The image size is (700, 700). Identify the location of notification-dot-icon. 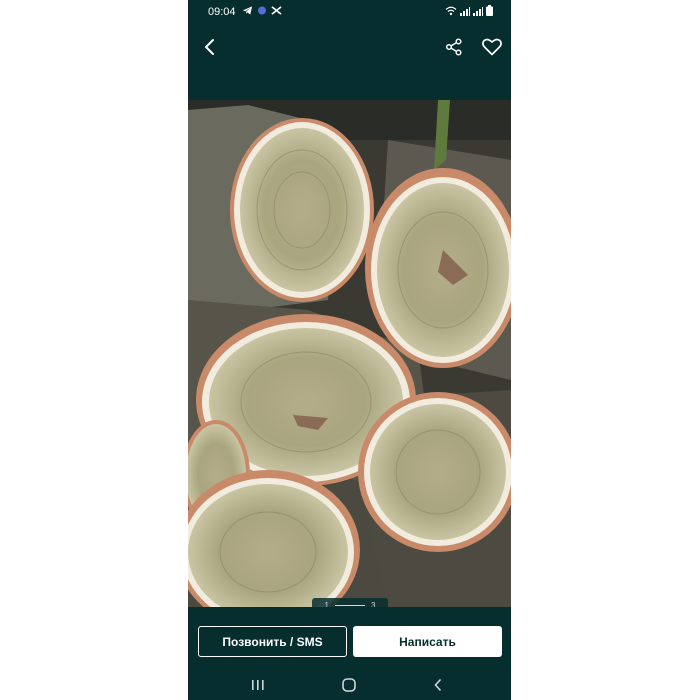
(262, 10).